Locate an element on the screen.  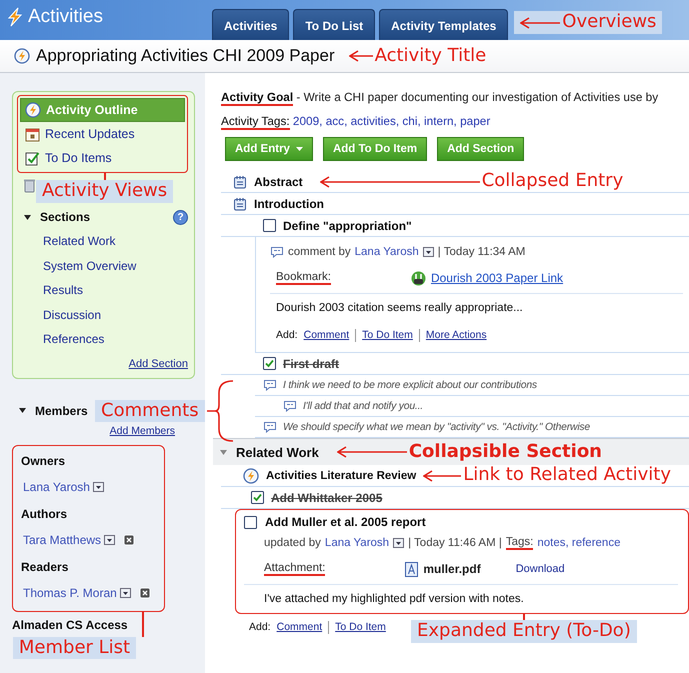
tags-label: Activity Tags: is located at coordinates (255, 122).